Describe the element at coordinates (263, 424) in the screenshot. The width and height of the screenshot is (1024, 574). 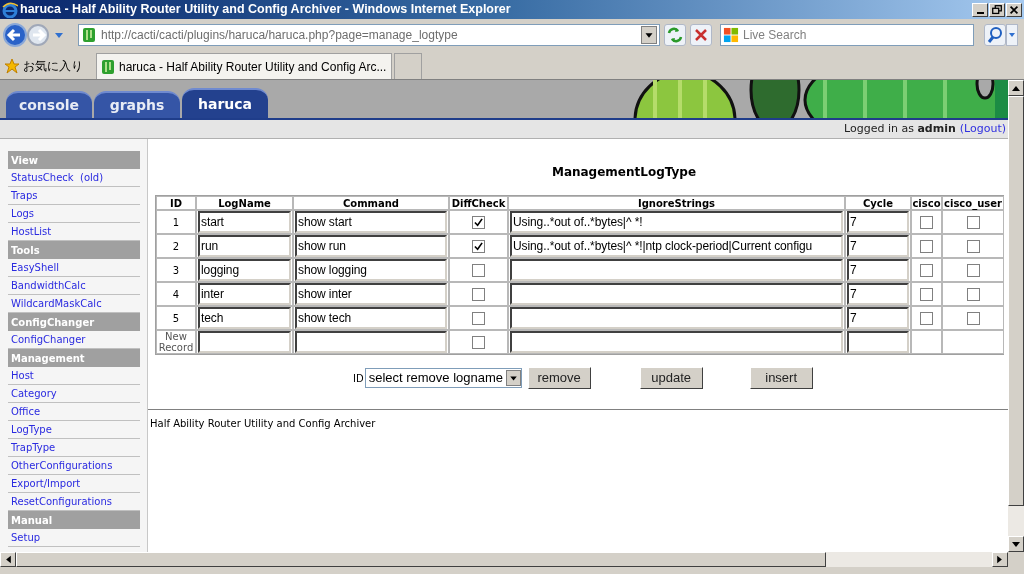
I see `footer-text: Half Ability Router Utility and Config Archiver` at that location.